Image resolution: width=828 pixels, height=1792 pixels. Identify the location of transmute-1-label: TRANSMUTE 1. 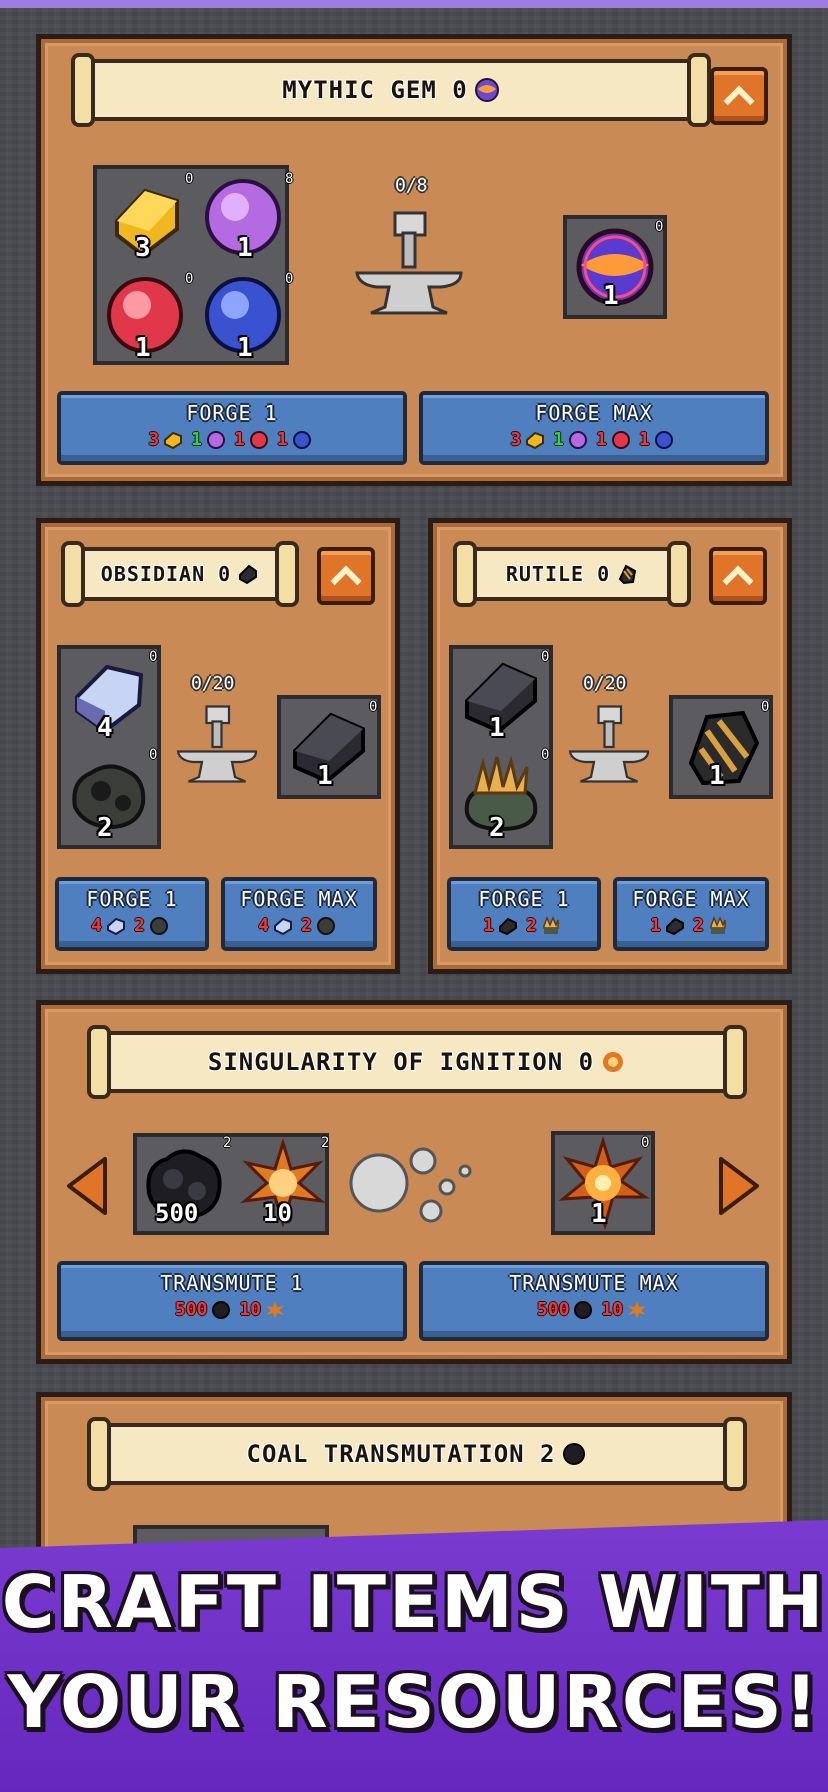
(232, 1283).